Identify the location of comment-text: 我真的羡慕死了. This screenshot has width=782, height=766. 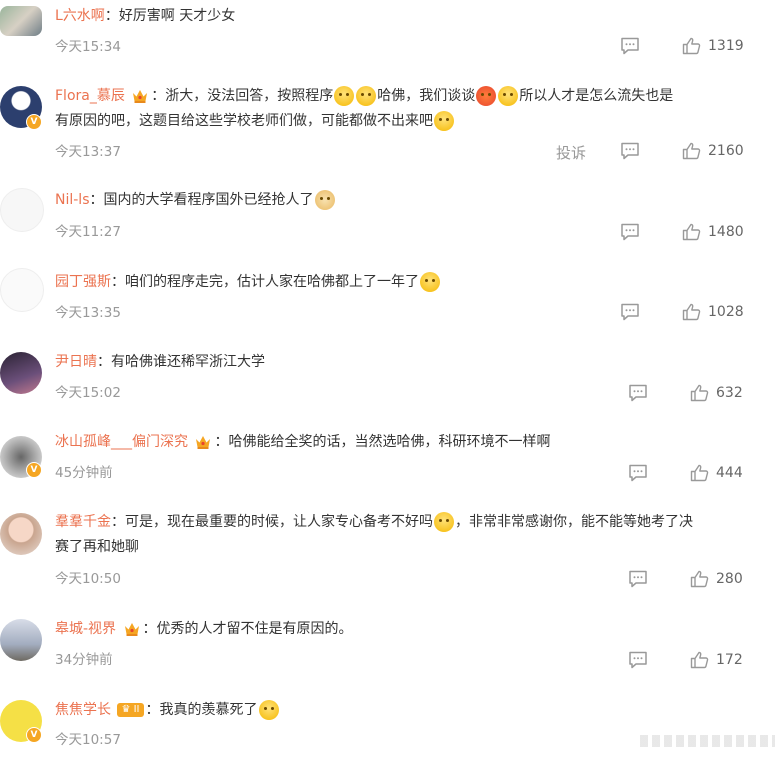
(208, 710).